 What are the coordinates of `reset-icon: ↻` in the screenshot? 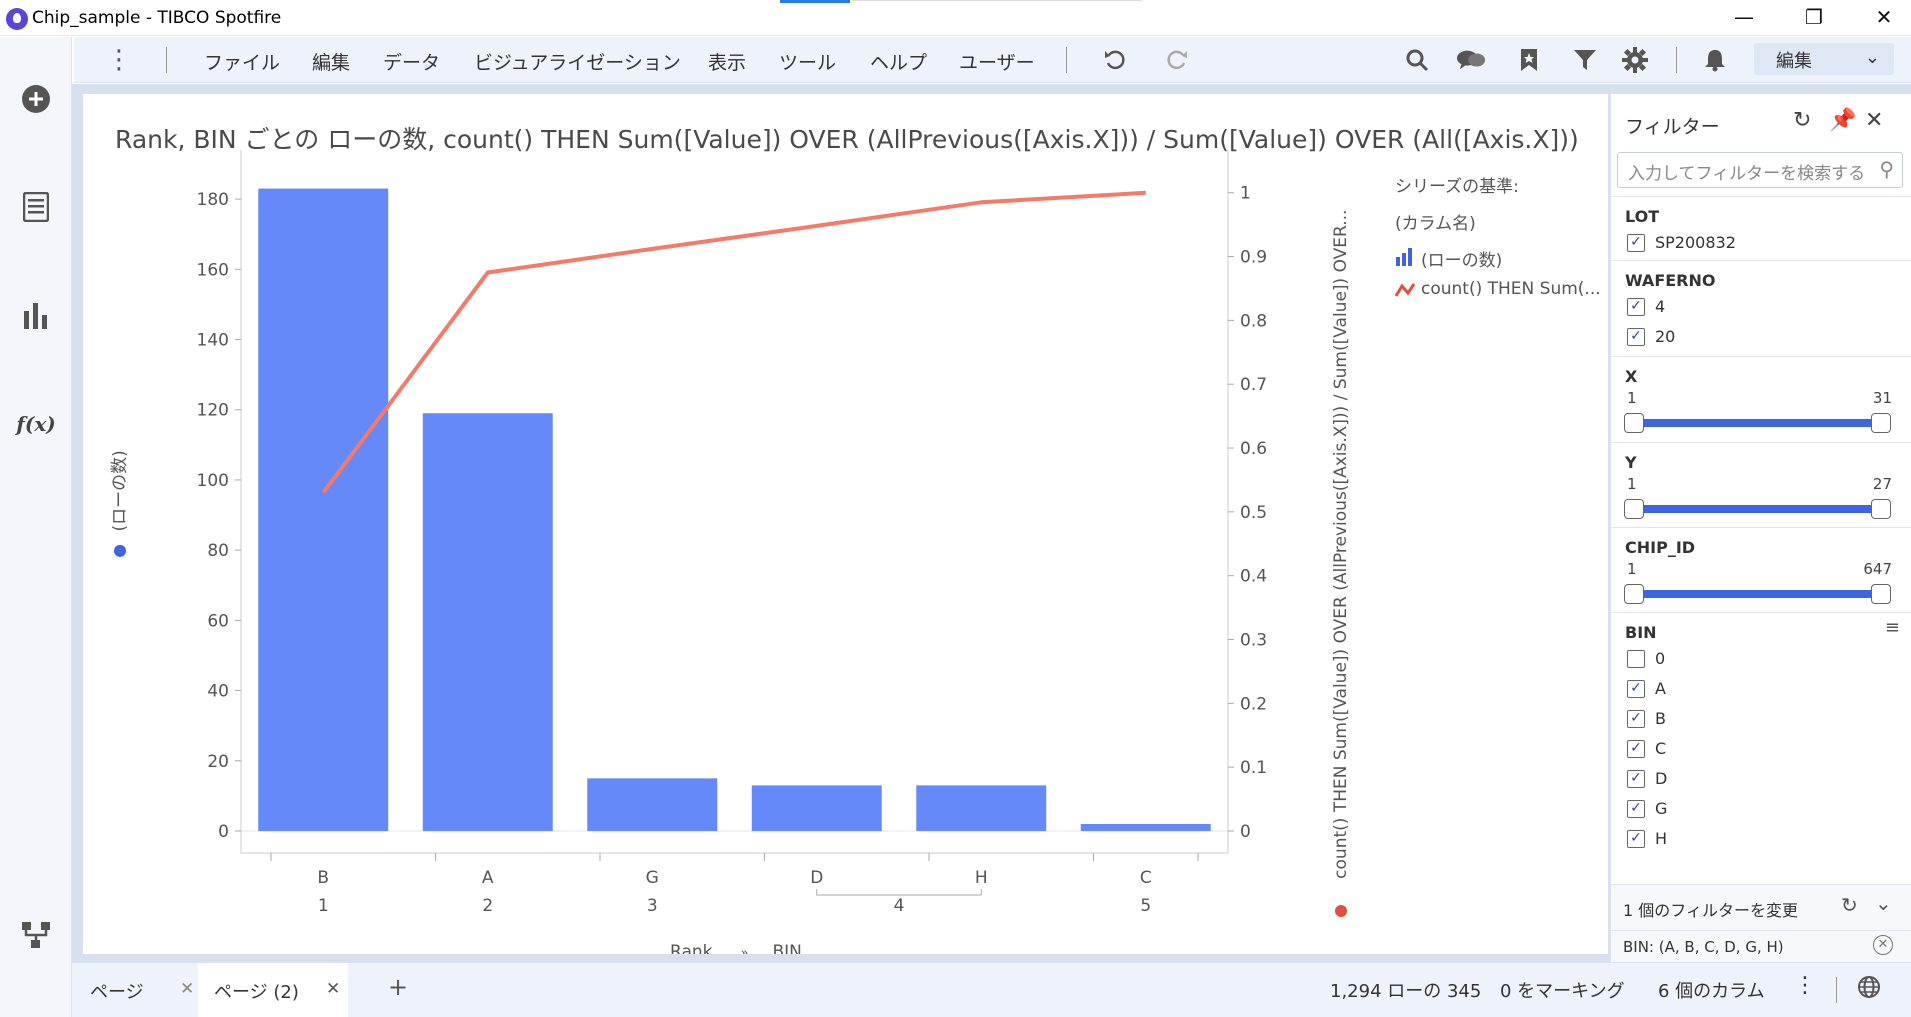 It's located at (1849, 905).